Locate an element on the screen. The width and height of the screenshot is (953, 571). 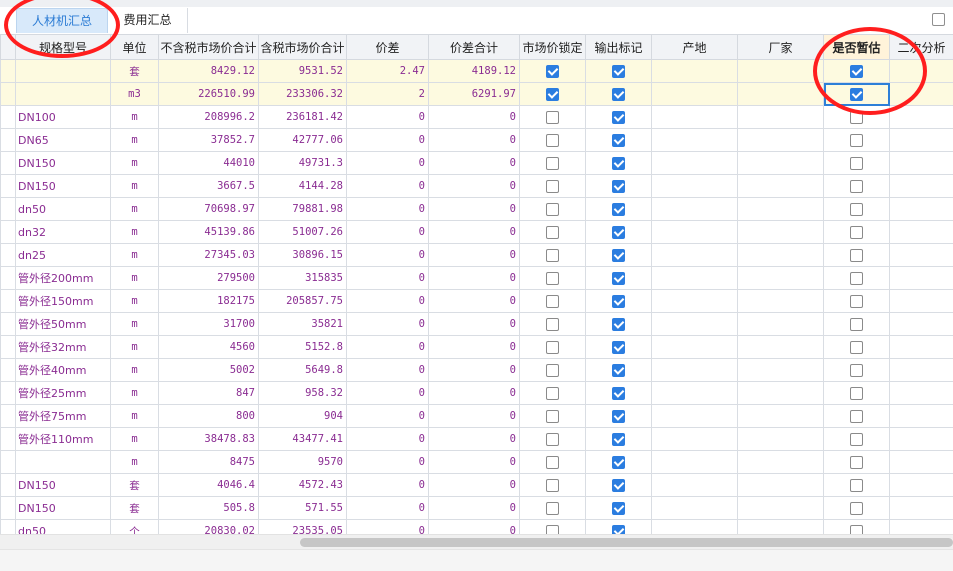
price-incl-tax-cell: 23535.05 is located at coordinates (303, 527).